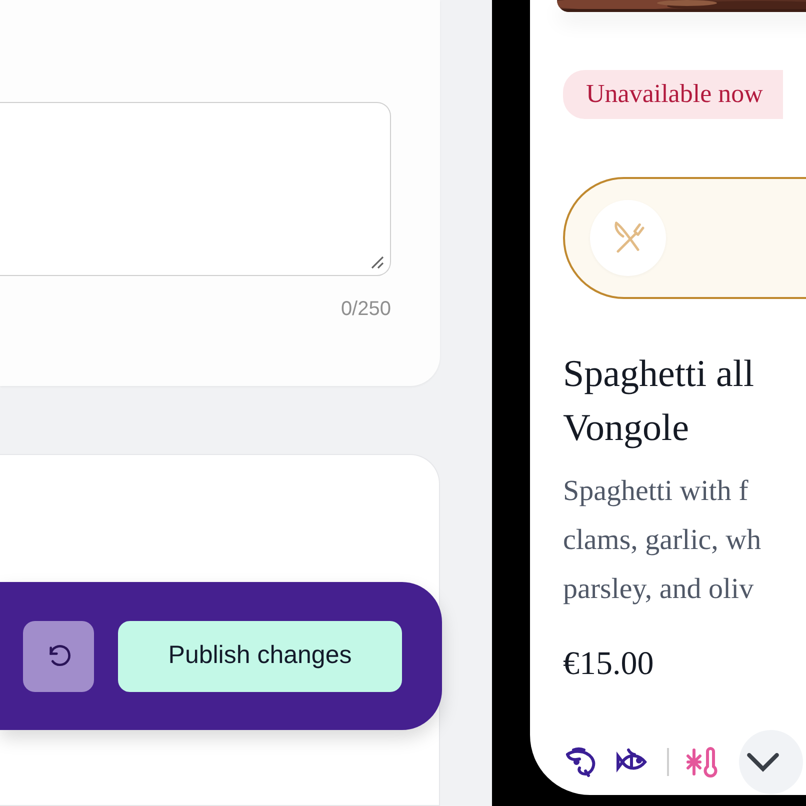  What do you see at coordinates (659, 401) in the screenshot?
I see `dish-title: Spaghetti all Vongole` at bounding box center [659, 401].